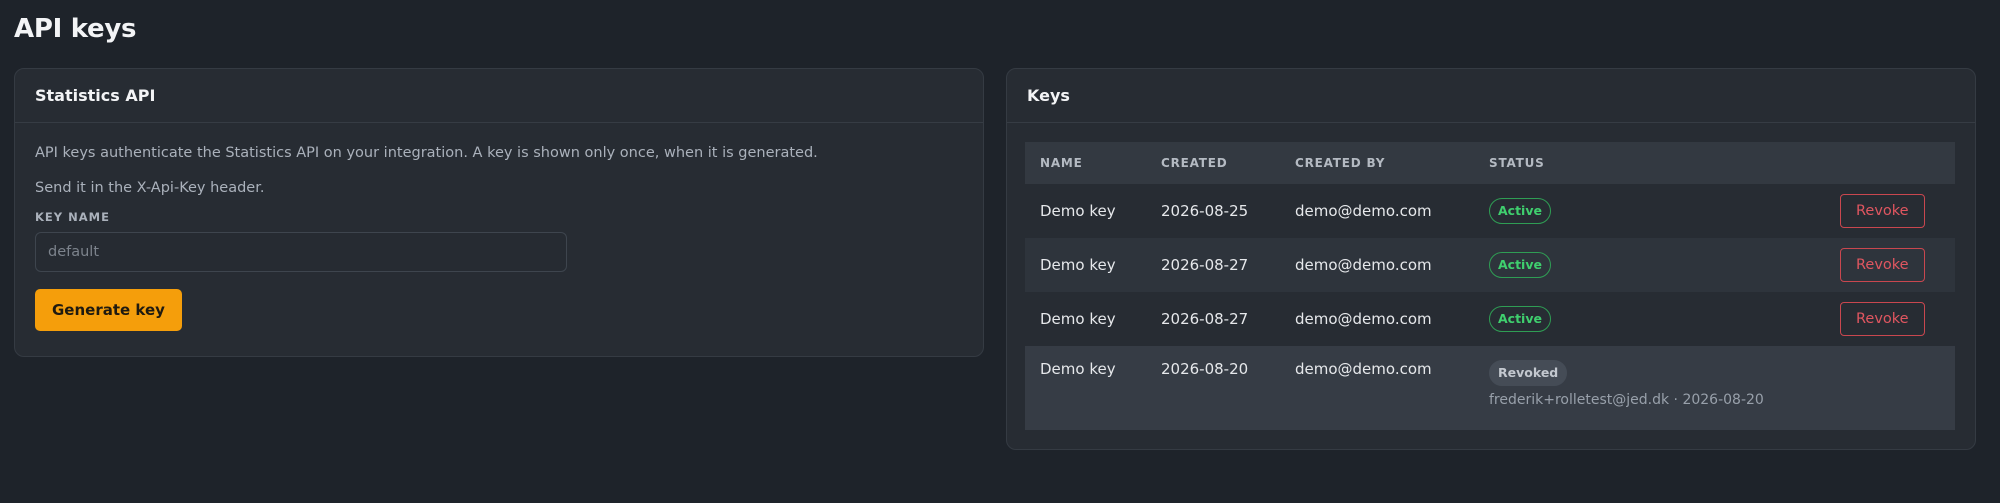 The height and width of the screenshot is (503, 2000). Describe the element at coordinates (499, 96) in the screenshot. I see `statistics-api-card-title: Statistics API` at that location.